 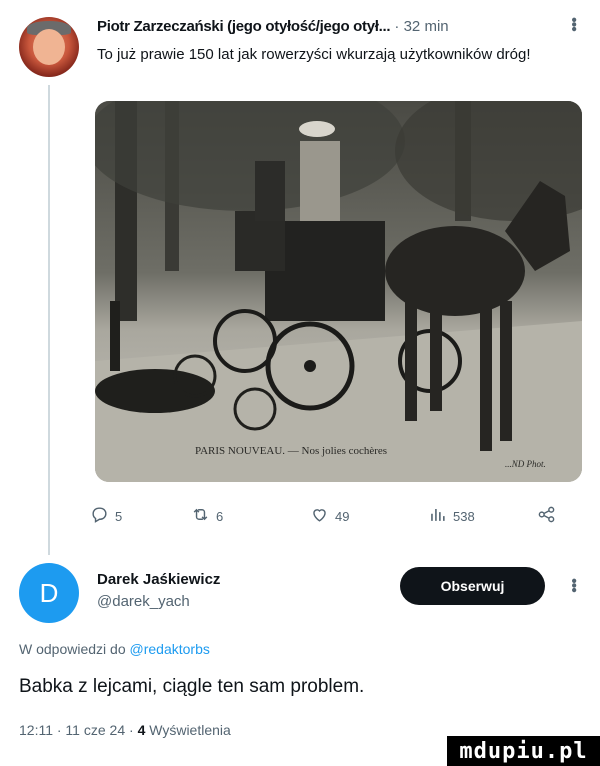 I want to click on reply-meta: 12:11 · 11 cze 24 · 4 Wyświetlenia, so click(x=125, y=730).